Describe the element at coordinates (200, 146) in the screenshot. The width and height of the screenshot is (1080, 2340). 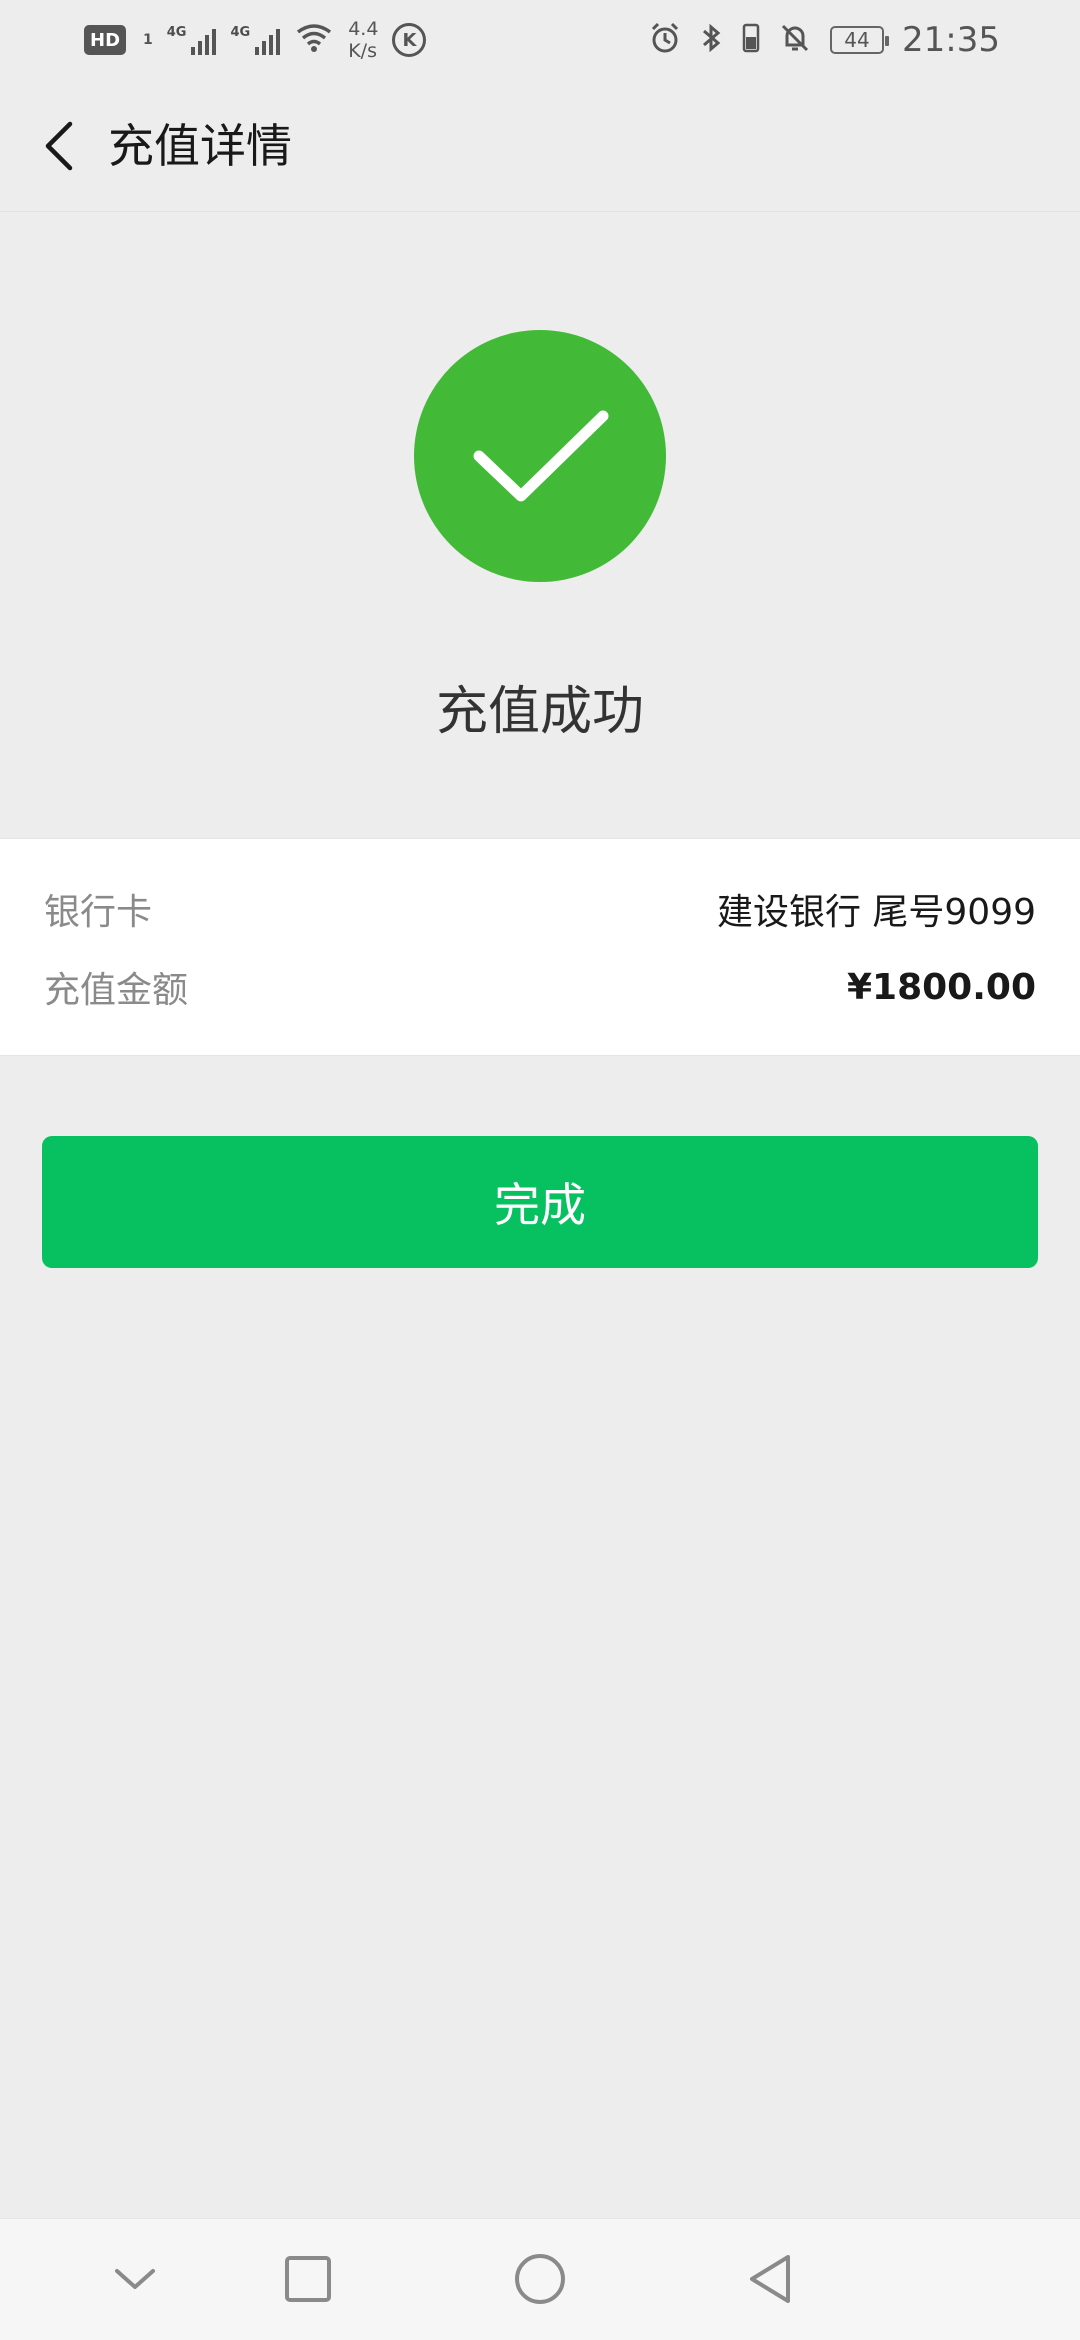
I see `page-title: 充值详情` at that location.